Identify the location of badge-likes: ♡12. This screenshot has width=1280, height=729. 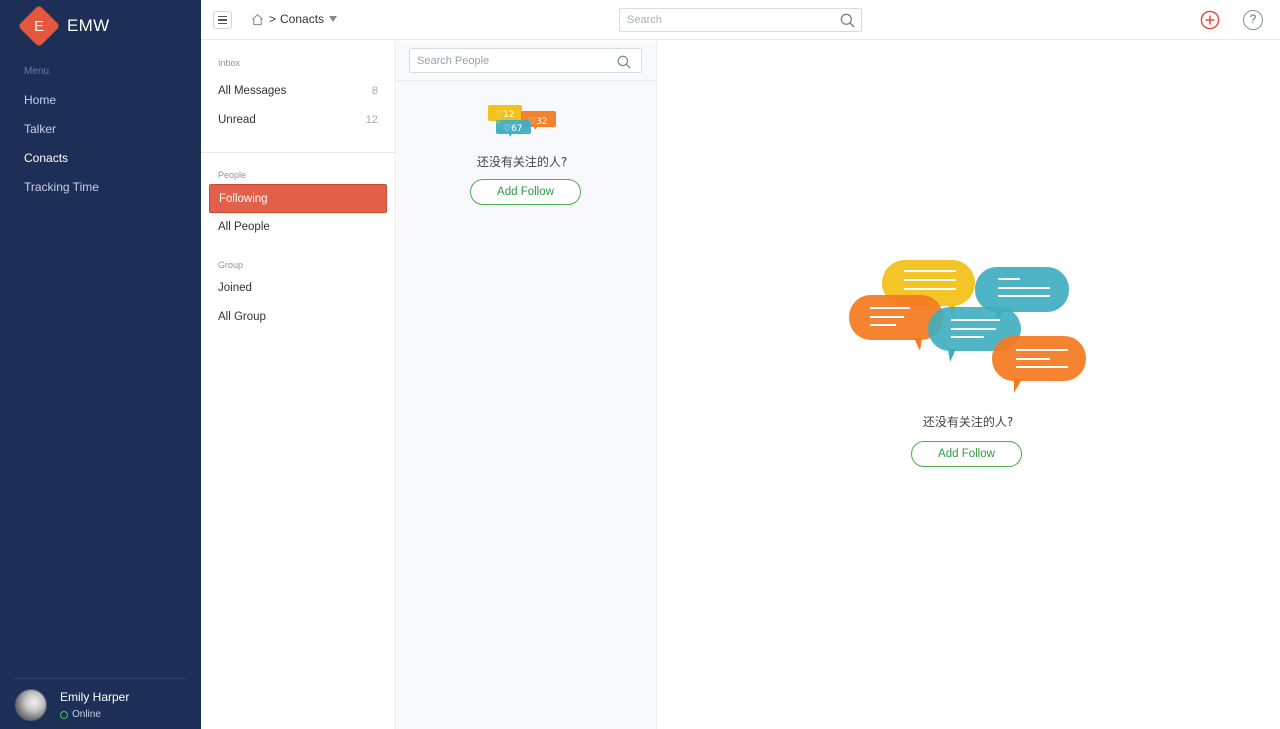
(505, 115).